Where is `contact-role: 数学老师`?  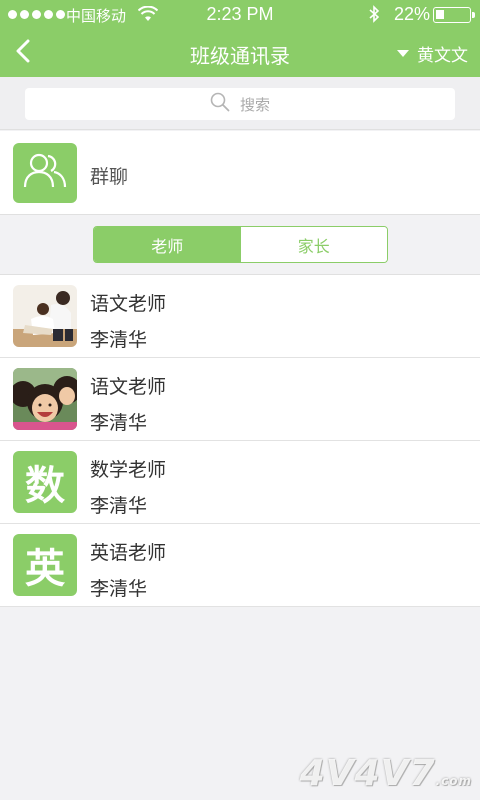
contact-role: 数学老师 is located at coordinates (128, 470).